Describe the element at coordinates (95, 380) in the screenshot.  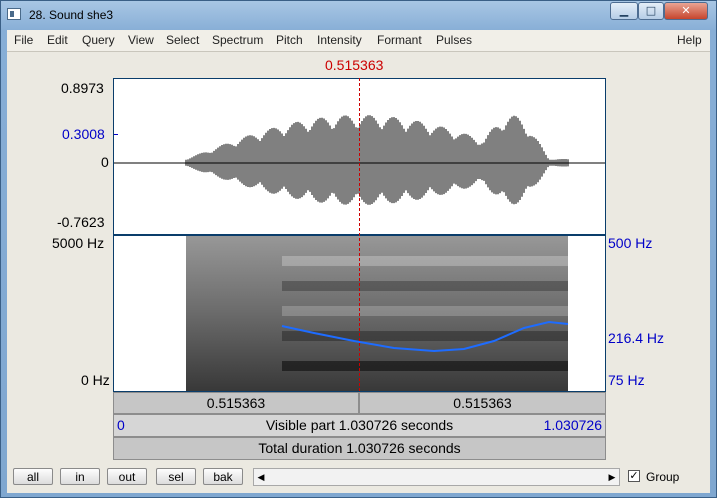
I see `spectrogram-bottom-left-label: 0 Hz` at that location.